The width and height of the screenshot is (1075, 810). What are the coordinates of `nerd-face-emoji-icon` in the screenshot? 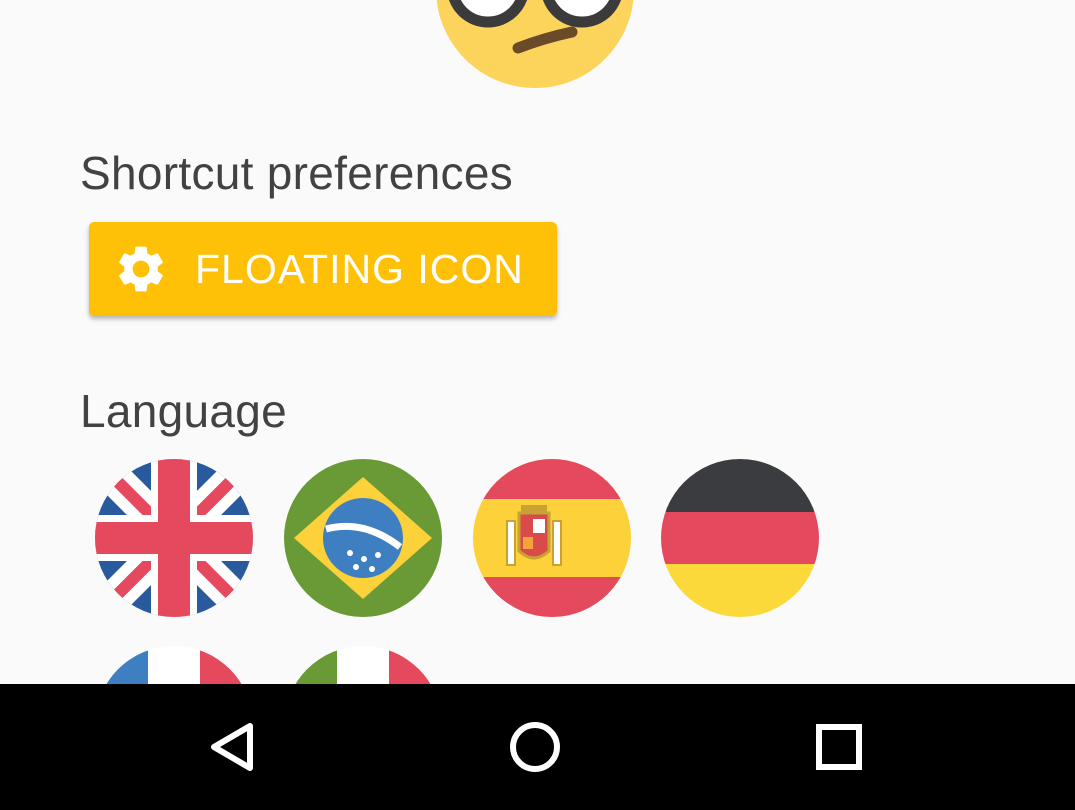 It's located at (535, 44).